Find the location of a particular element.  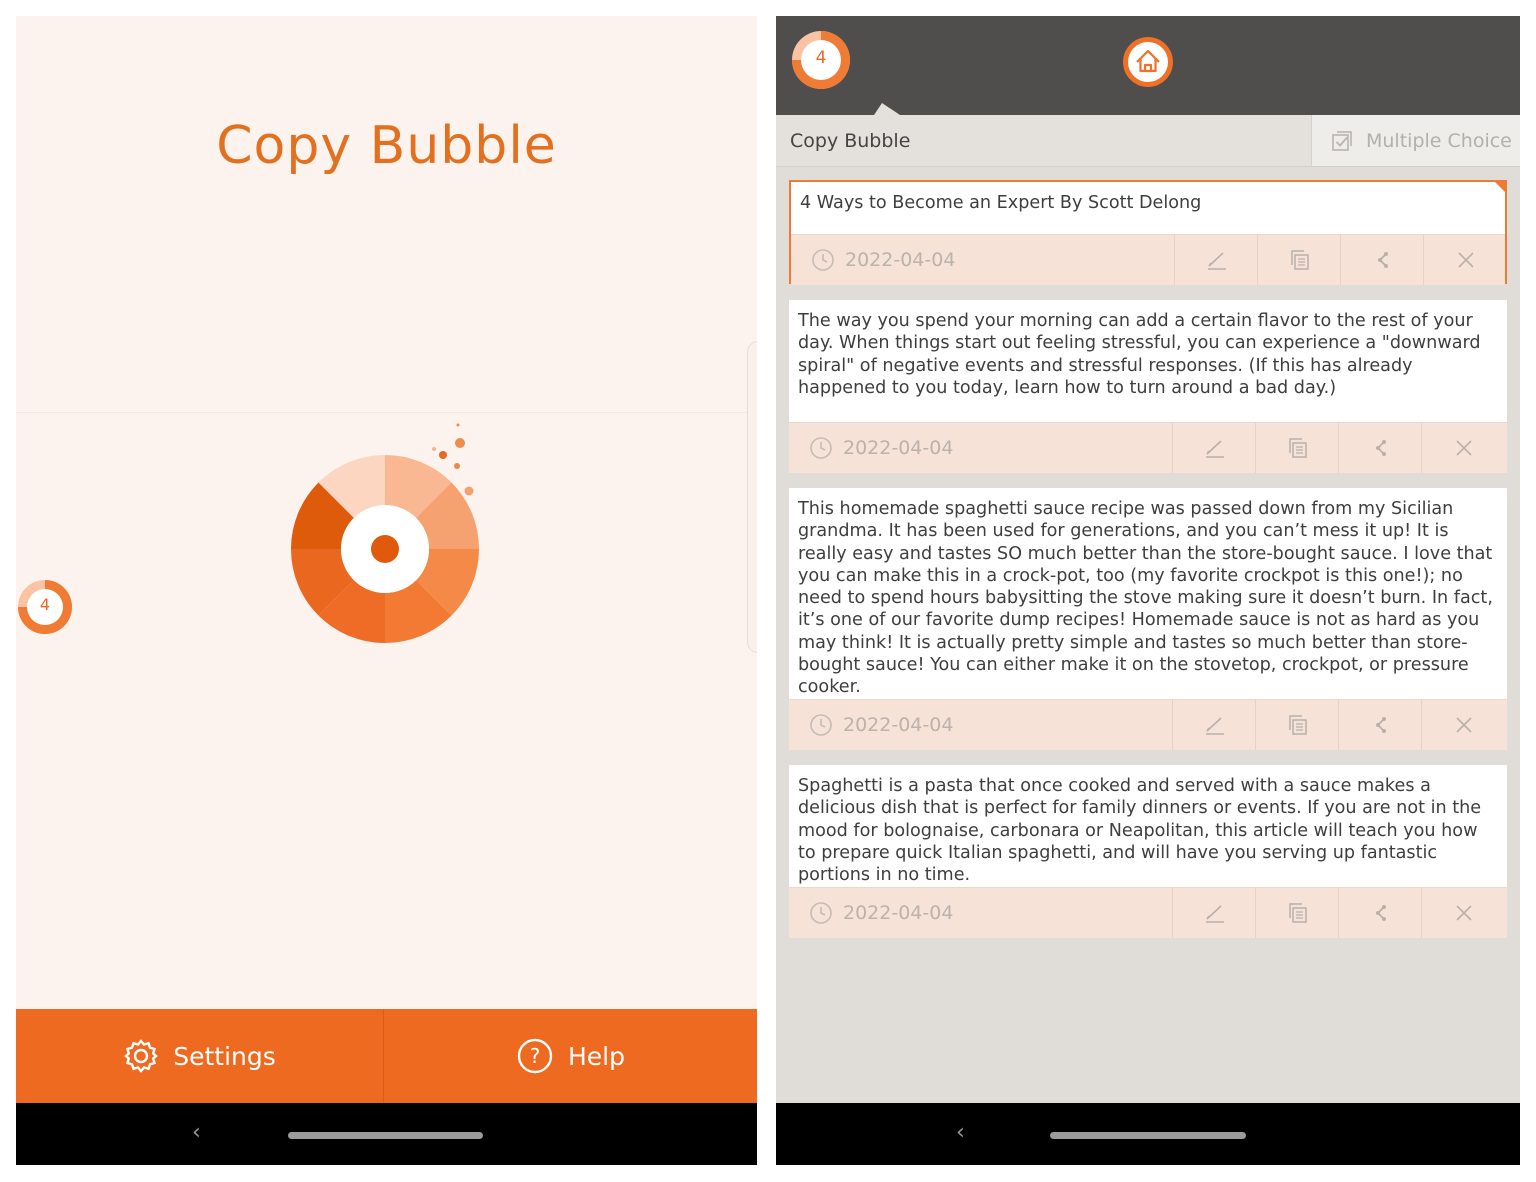

home-icon is located at coordinates (1148, 62).